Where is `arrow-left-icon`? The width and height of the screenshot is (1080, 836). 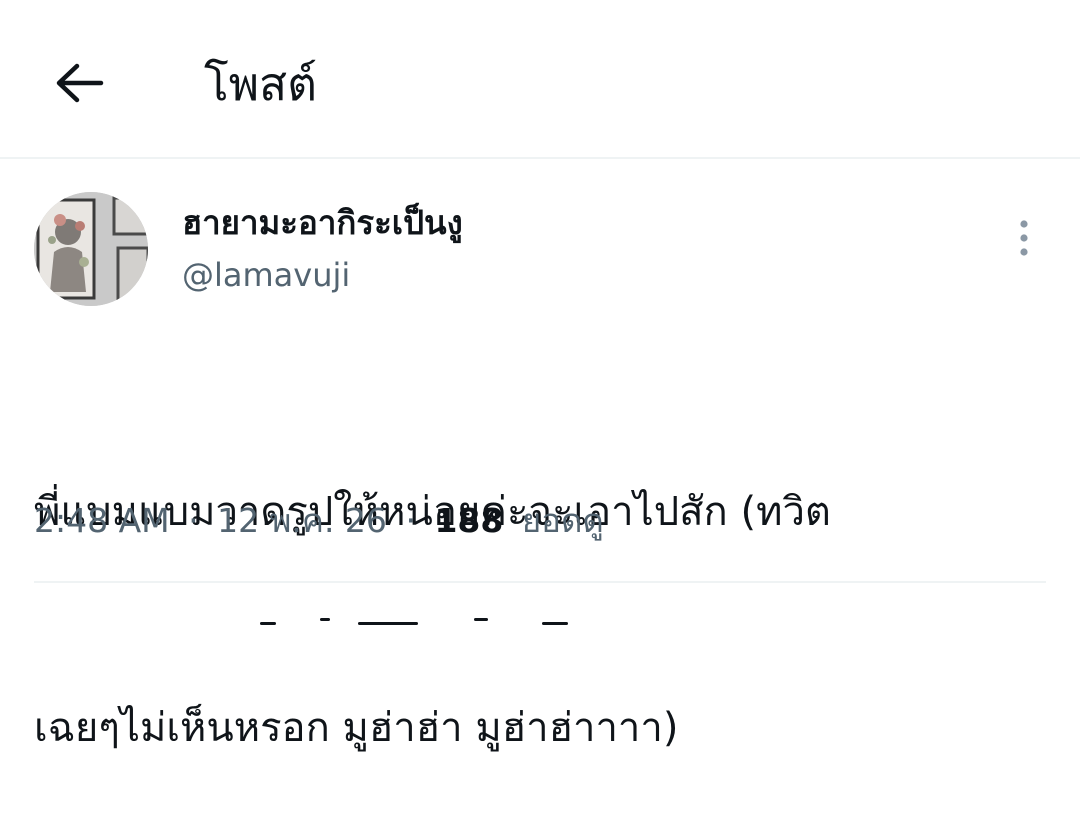
arrow-left-icon is located at coordinates (80, 83).